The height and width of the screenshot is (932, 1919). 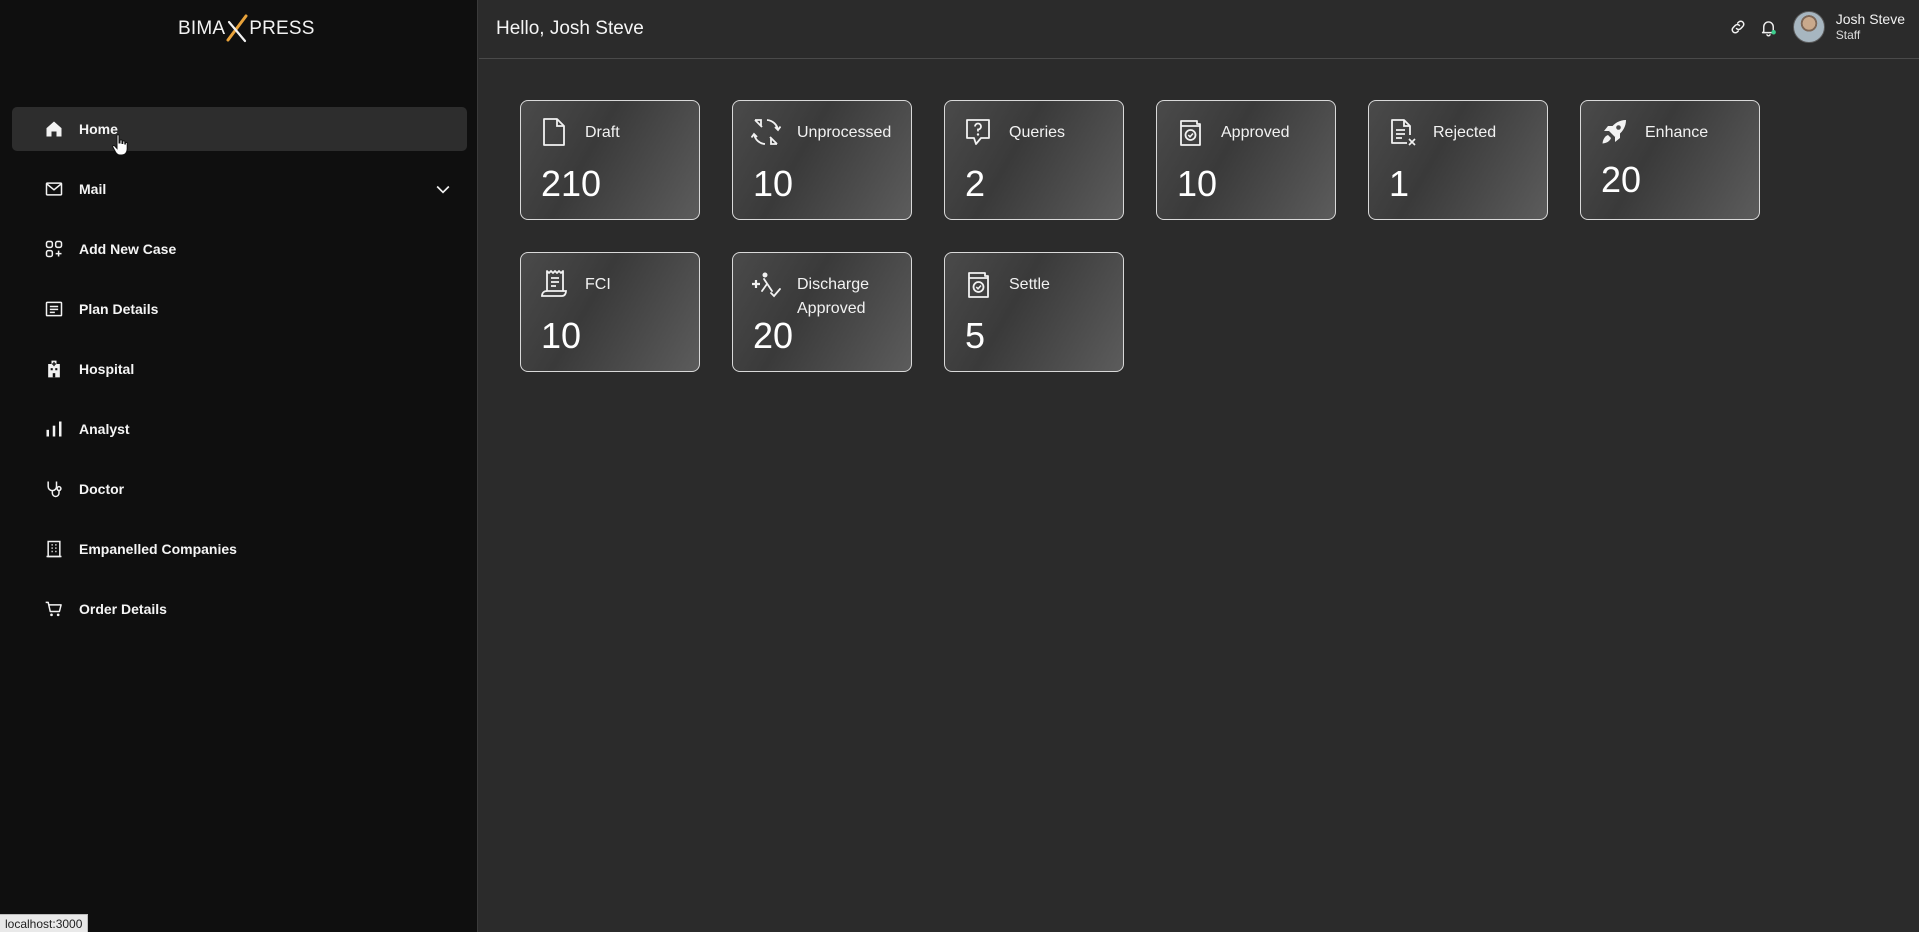 I want to click on sidebar-item-home: Home, so click(x=239, y=129).